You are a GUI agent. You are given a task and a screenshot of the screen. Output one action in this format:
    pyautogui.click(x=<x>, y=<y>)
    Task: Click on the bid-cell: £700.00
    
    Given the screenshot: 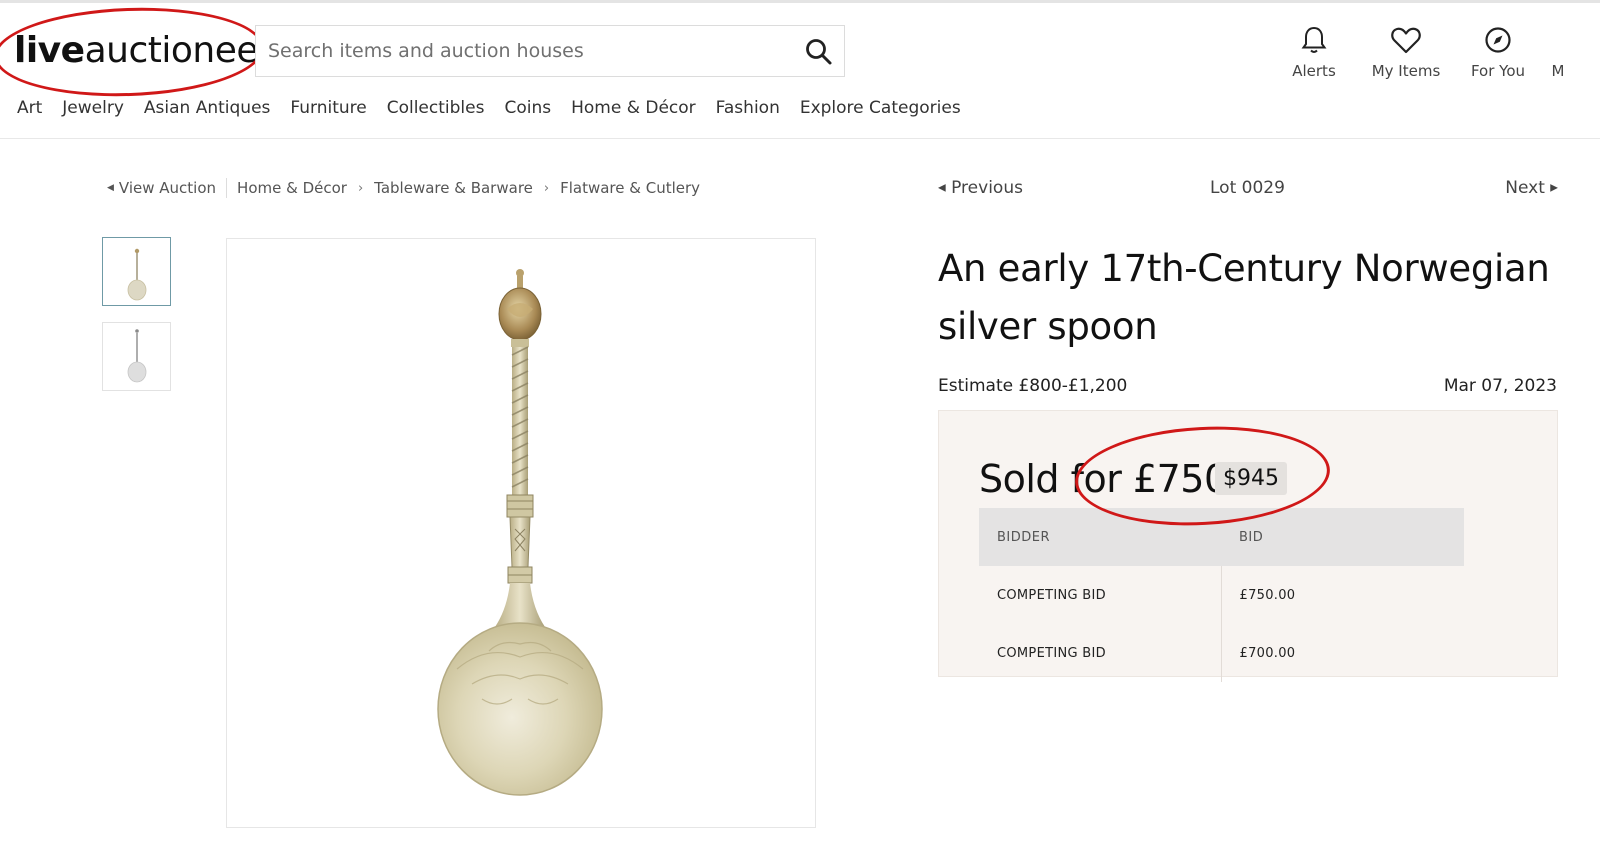 What is the action you would take?
    pyautogui.click(x=1267, y=653)
    